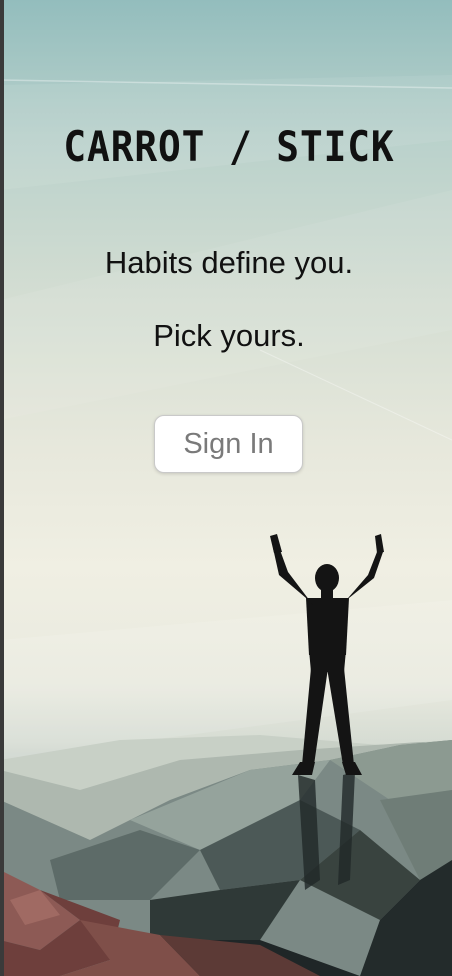  I want to click on window-edge, so click(2, 488).